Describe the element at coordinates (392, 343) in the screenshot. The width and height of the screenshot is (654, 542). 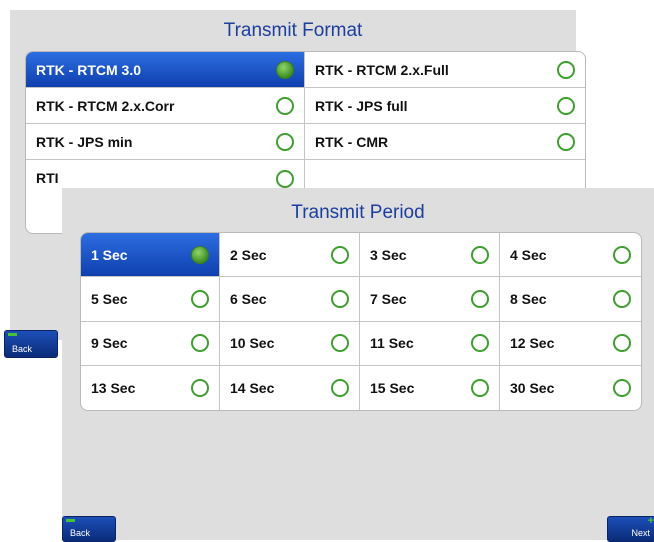
I see `period-option-label: 11 Sec` at that location.